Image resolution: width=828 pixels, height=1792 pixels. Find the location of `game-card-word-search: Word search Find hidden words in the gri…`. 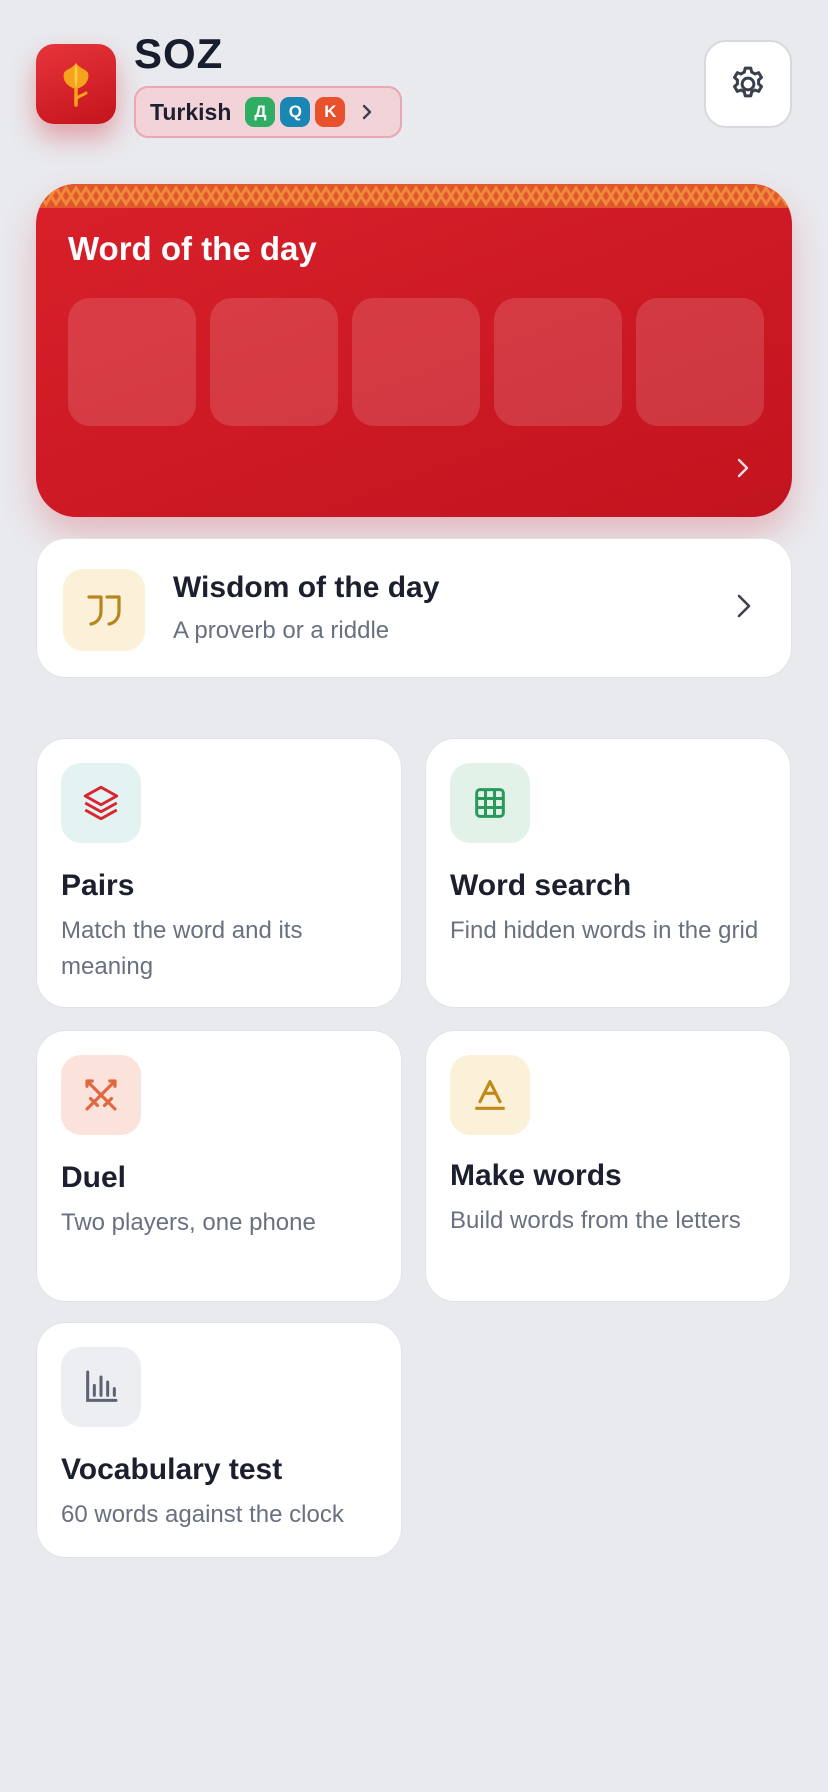

game-card-word-search: Word search Find hidden words in the gri… is located at coordinates (608, 873).